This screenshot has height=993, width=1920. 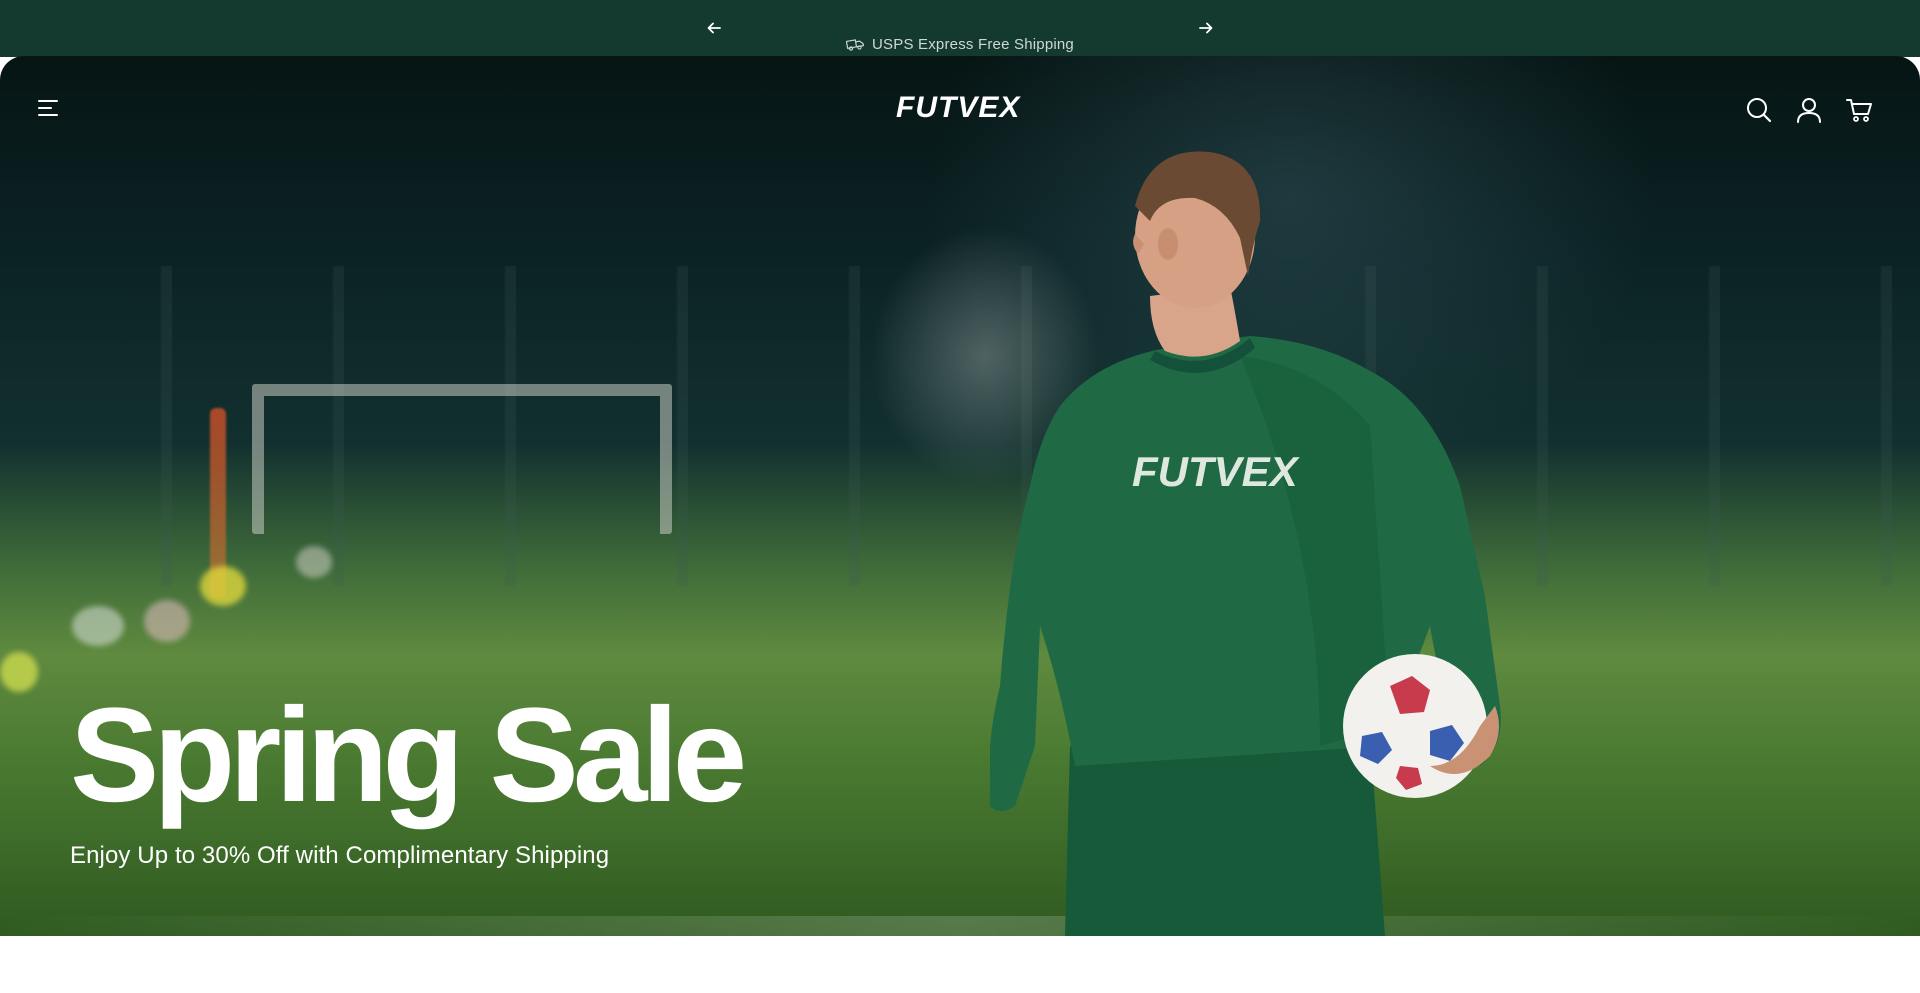 I want to click on search-button, so click(x=1759, y=110).